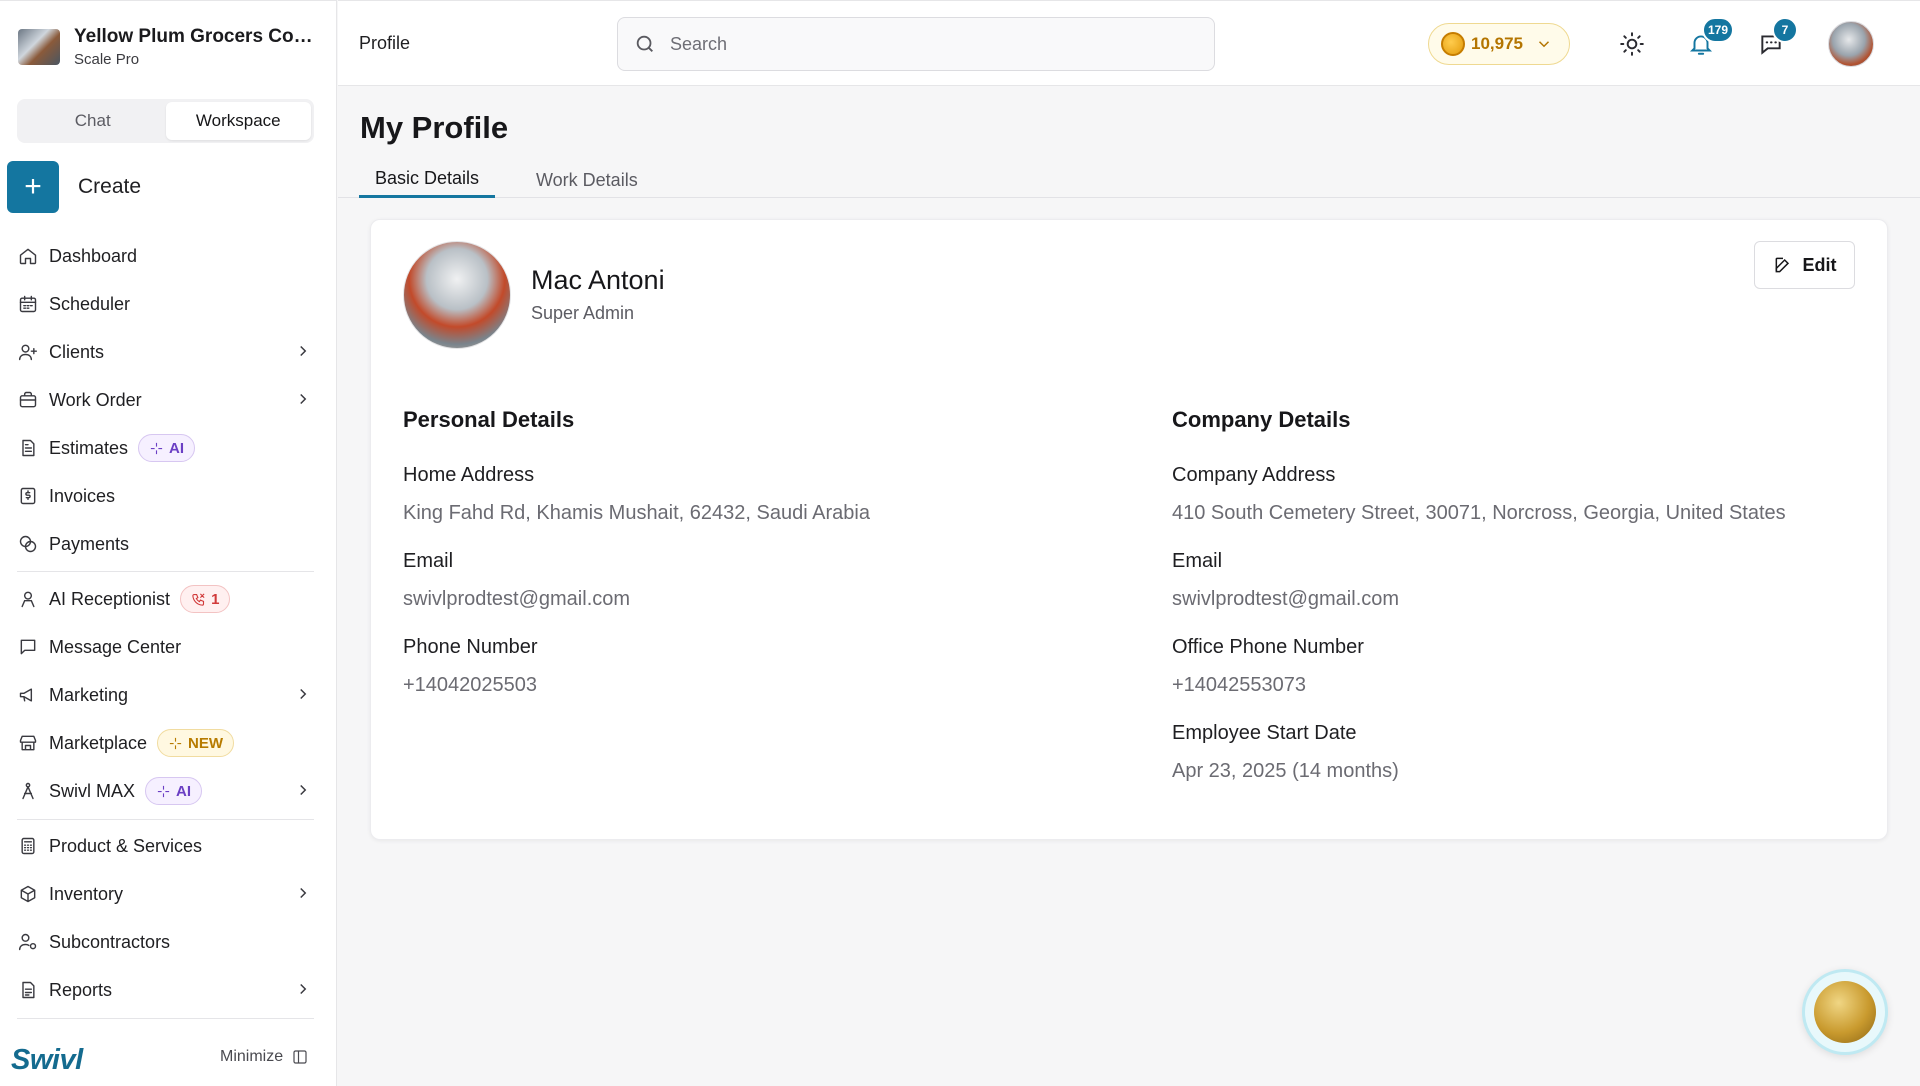 The height and width of the screenshot is (1086, 1920). I want to click on sidebar-item-product-services: Product & Services, so click(167, 846).